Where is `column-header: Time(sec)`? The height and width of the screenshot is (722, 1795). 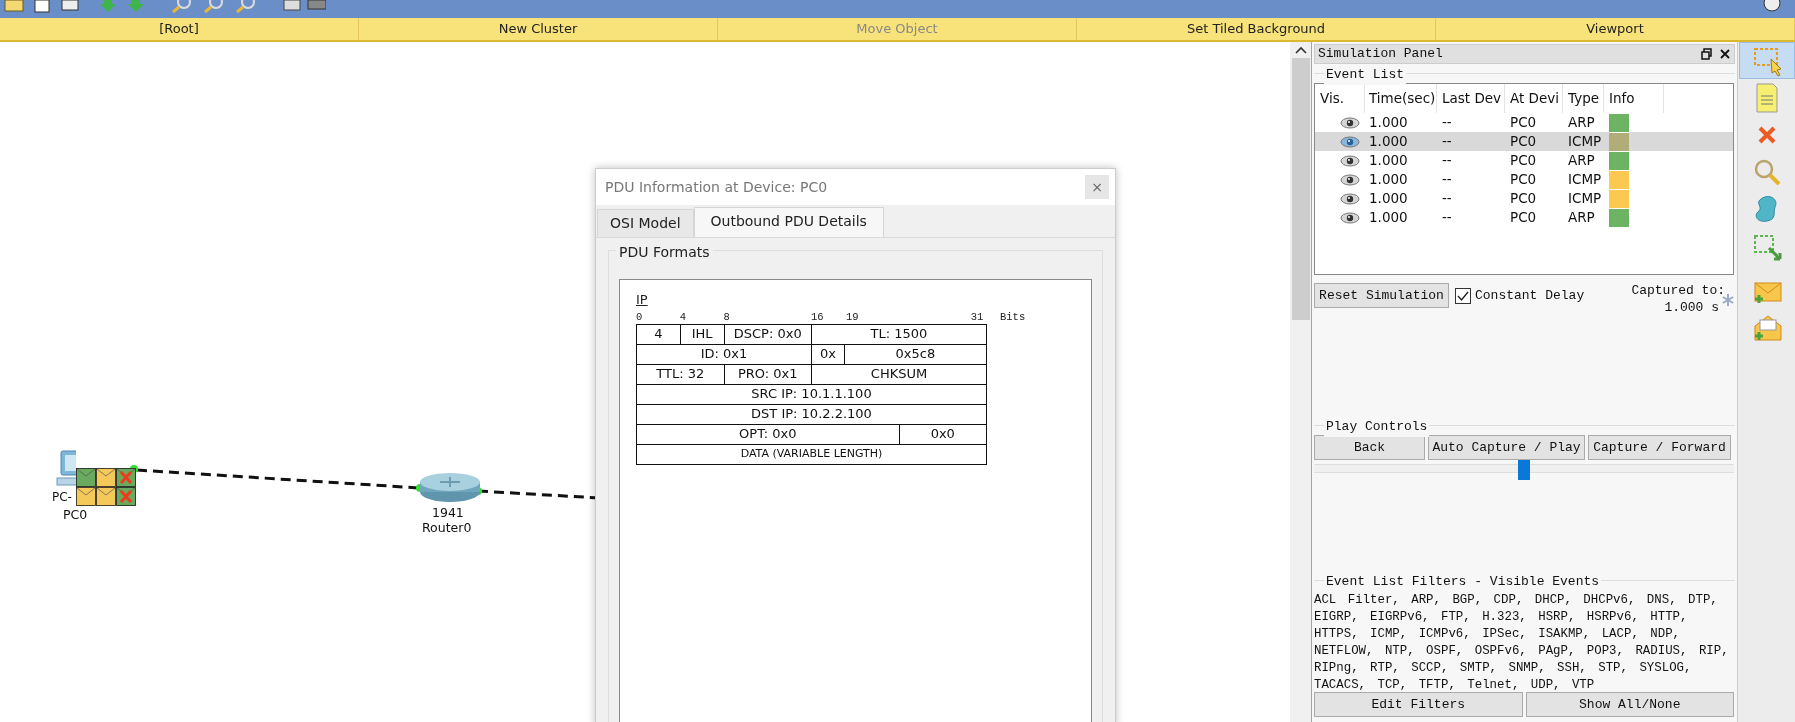 column-header: Time(sec) is located at coordinates (1401, 98).